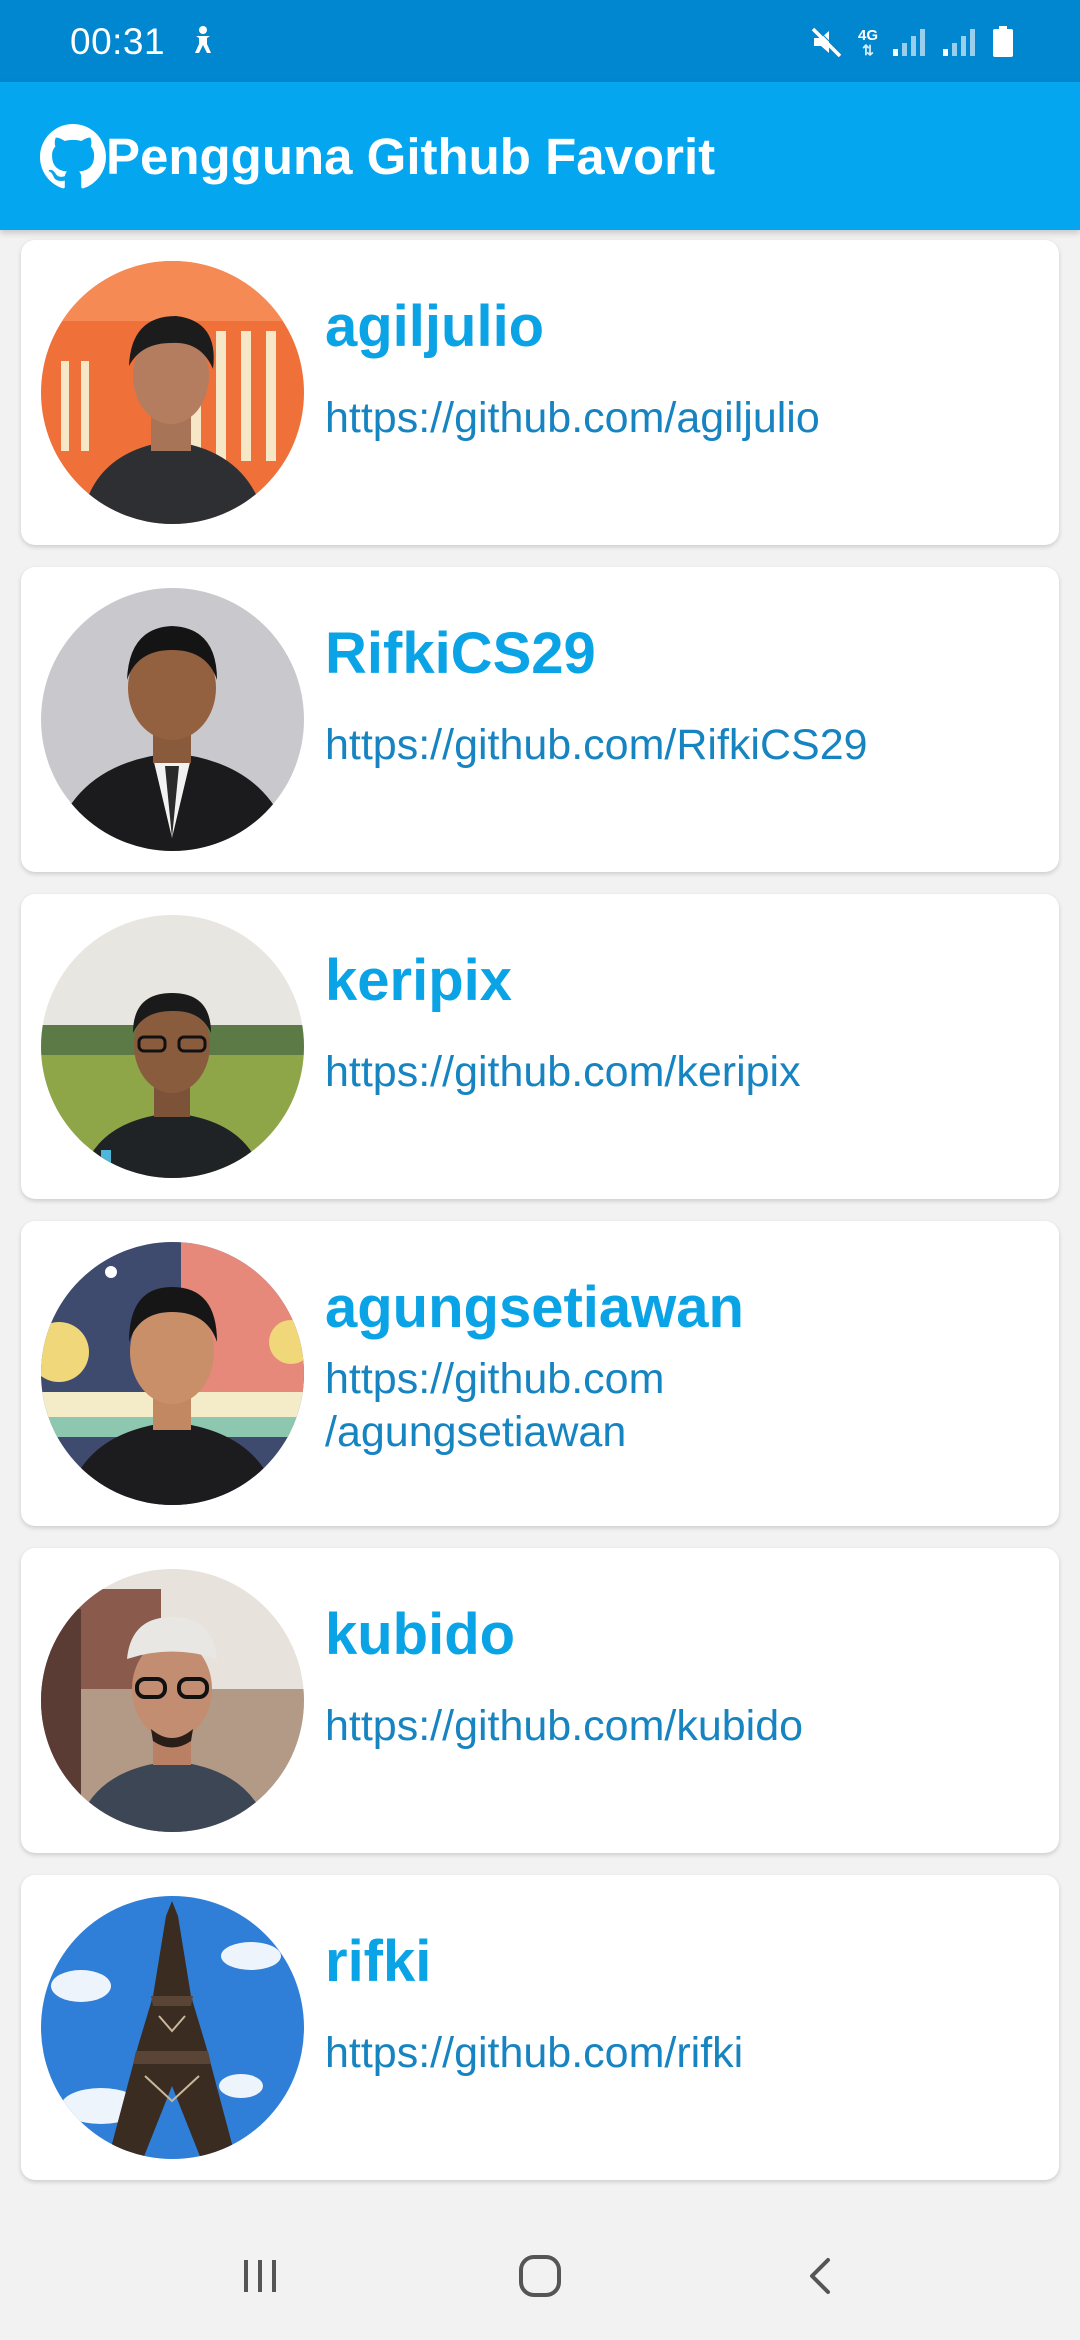  What do you see at coordinates (435, 326) in the screenshot?
I see `username: agiljulio` at bounding box center [435, 326].